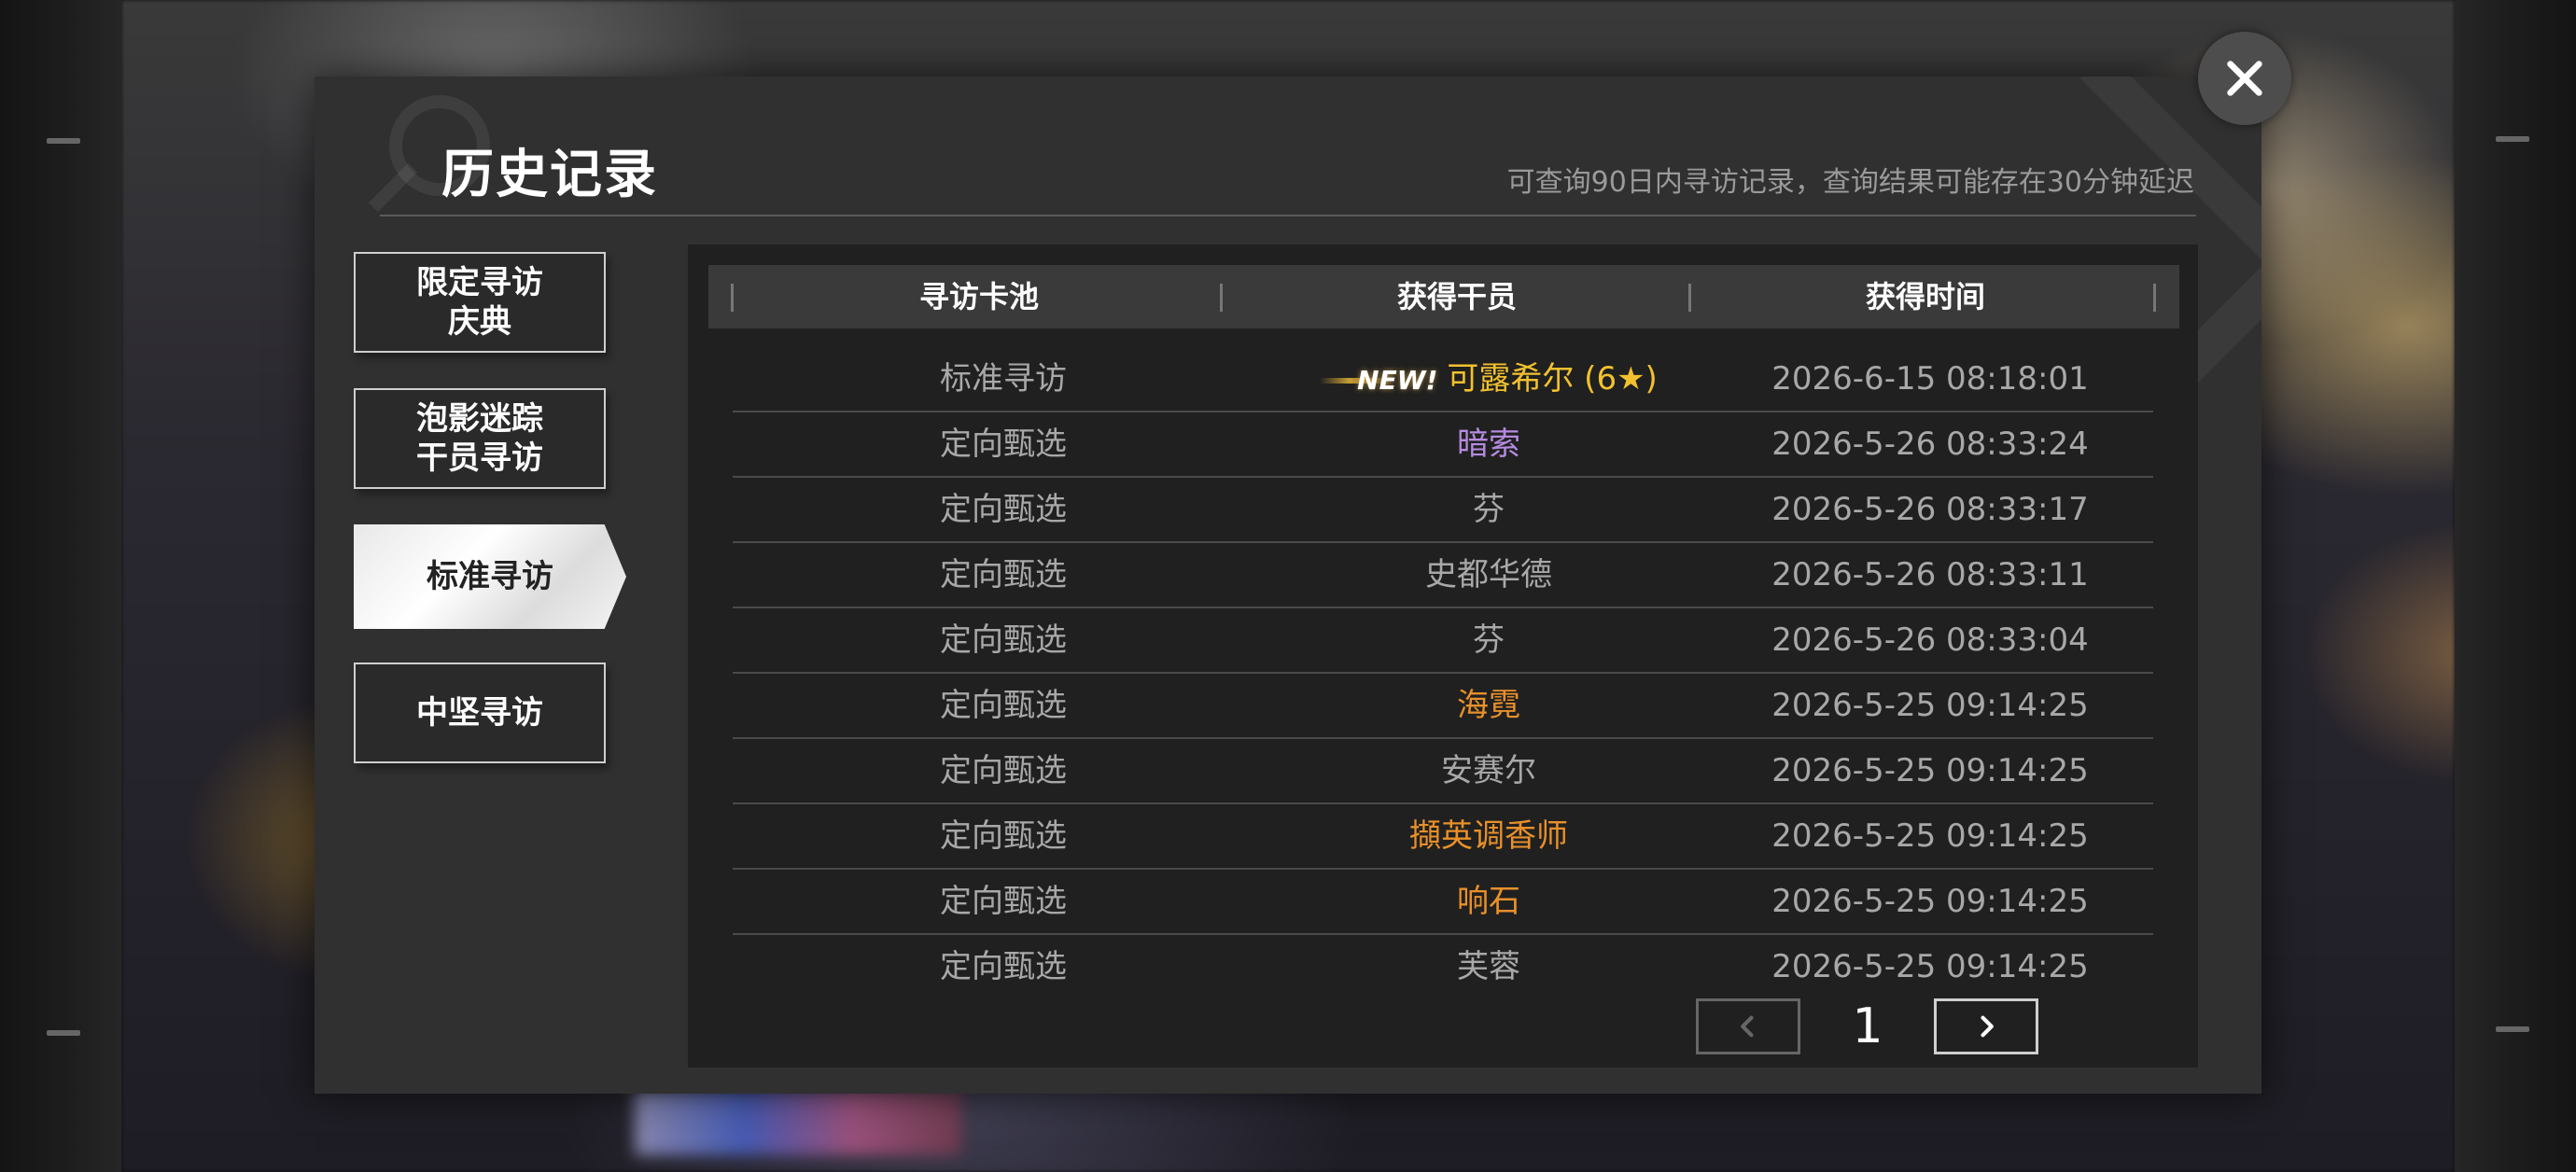 The height and width of the screenshot is (1172, 2576). I want to click on tab-core: 中坚寻访, so click(480, 713).